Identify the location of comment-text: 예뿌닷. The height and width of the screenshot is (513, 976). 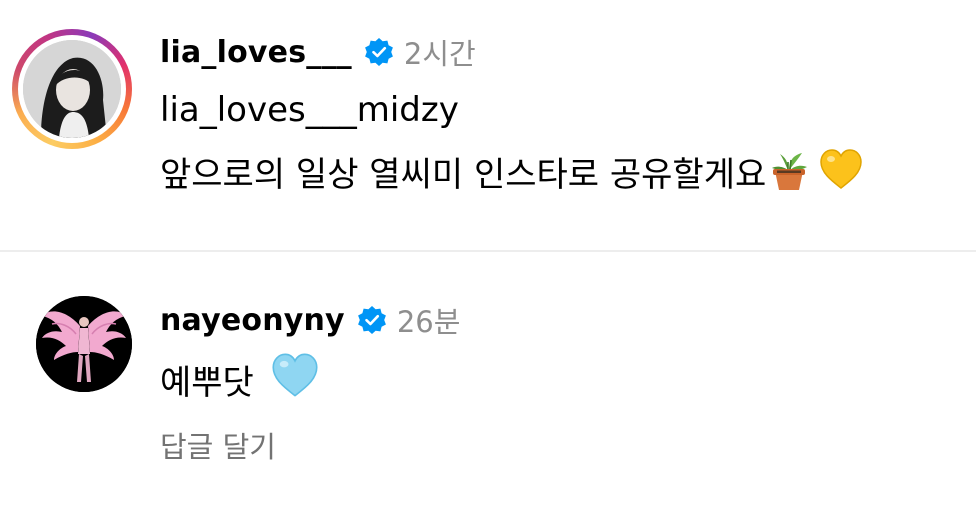
(207, 383).